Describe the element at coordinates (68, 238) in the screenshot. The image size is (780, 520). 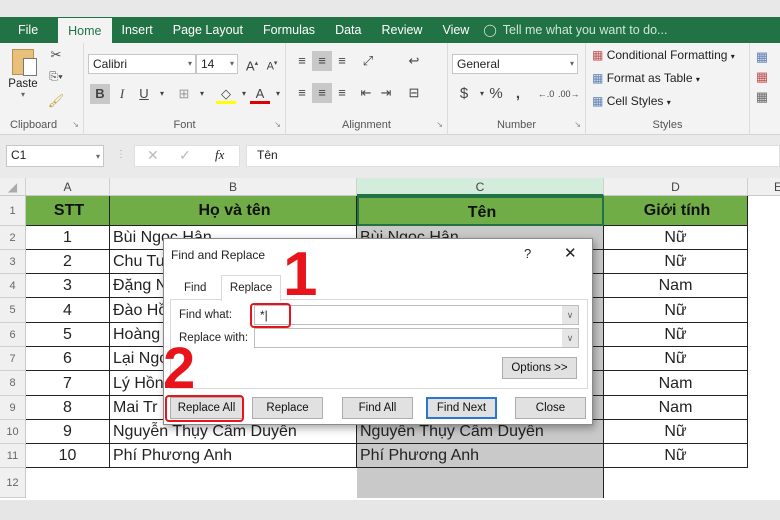
I see `cell-stt: 1` at that location.